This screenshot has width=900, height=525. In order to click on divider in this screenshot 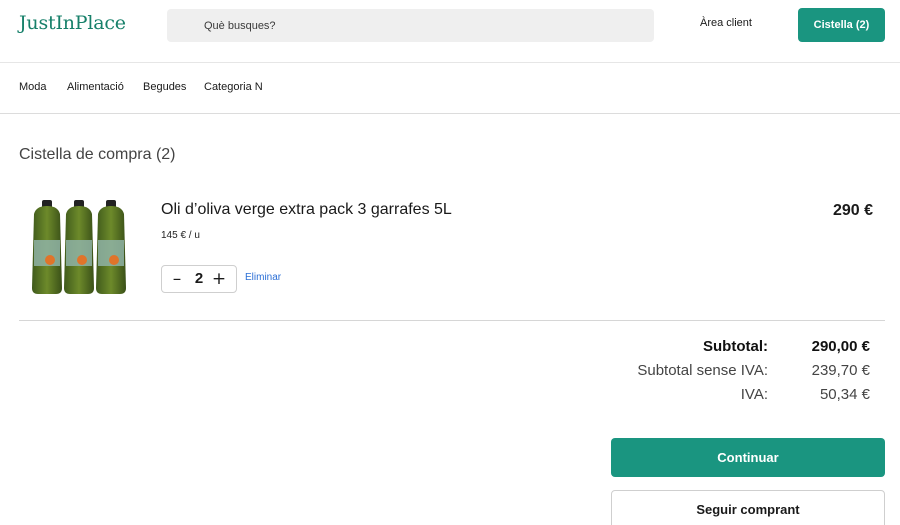, I will do `click(452, 320)`.